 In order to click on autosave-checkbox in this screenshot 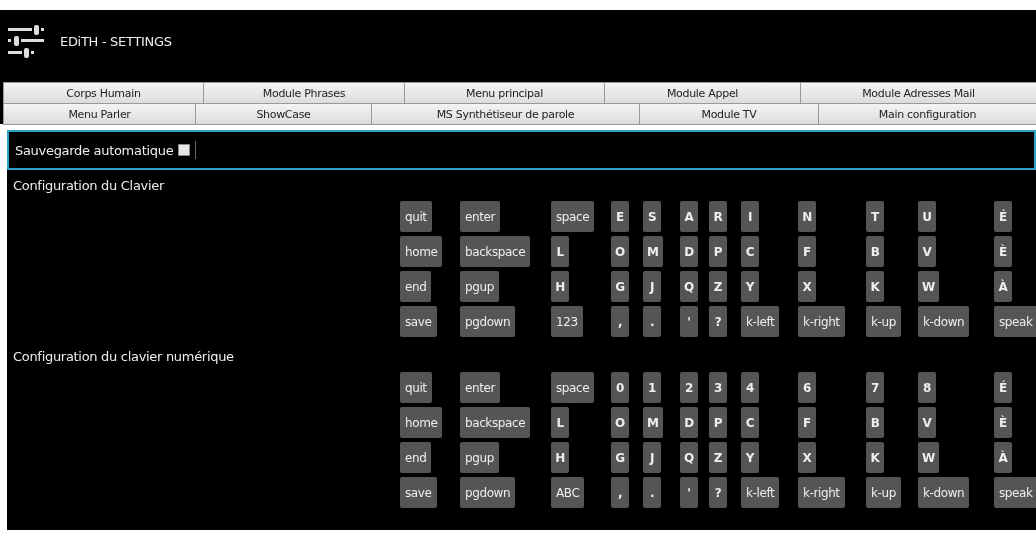, I will do `click(184, 150)`.